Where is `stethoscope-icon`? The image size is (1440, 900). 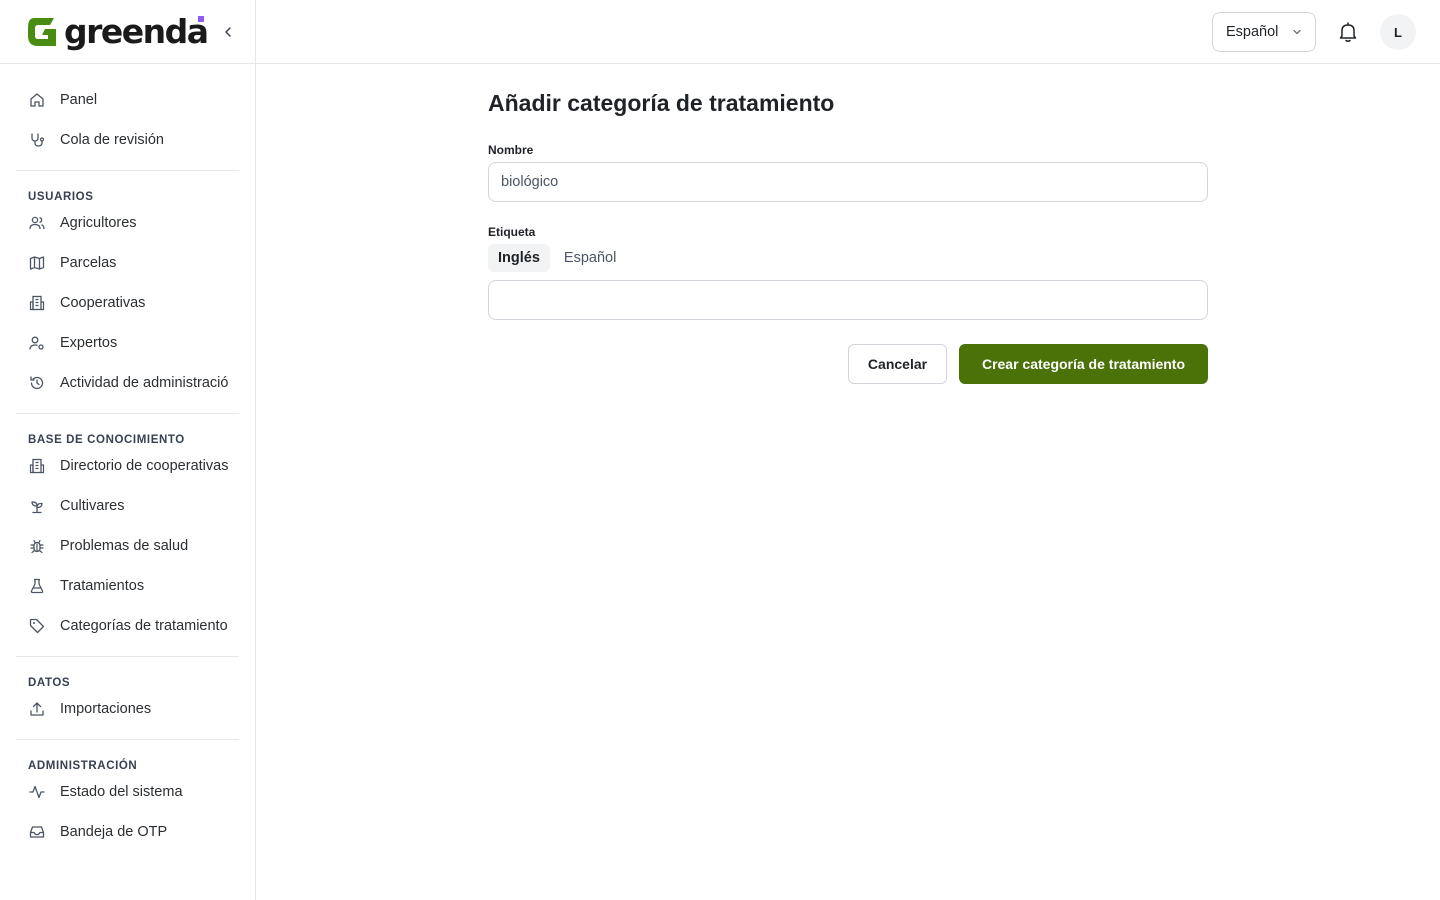
stethoscope-icon is located at coordinates (37, 140).